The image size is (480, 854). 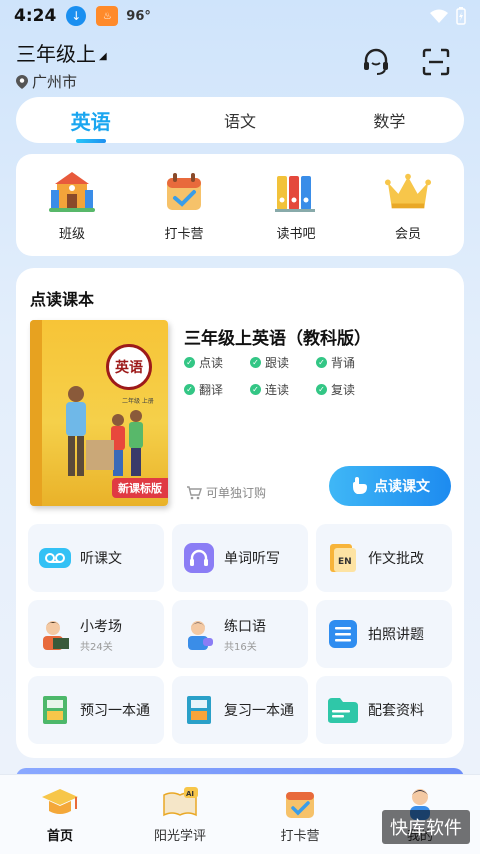 What do you see at coordinates (194, 492) in the screenshot?
I see `cart-icon` at bounding box center [194, 492].